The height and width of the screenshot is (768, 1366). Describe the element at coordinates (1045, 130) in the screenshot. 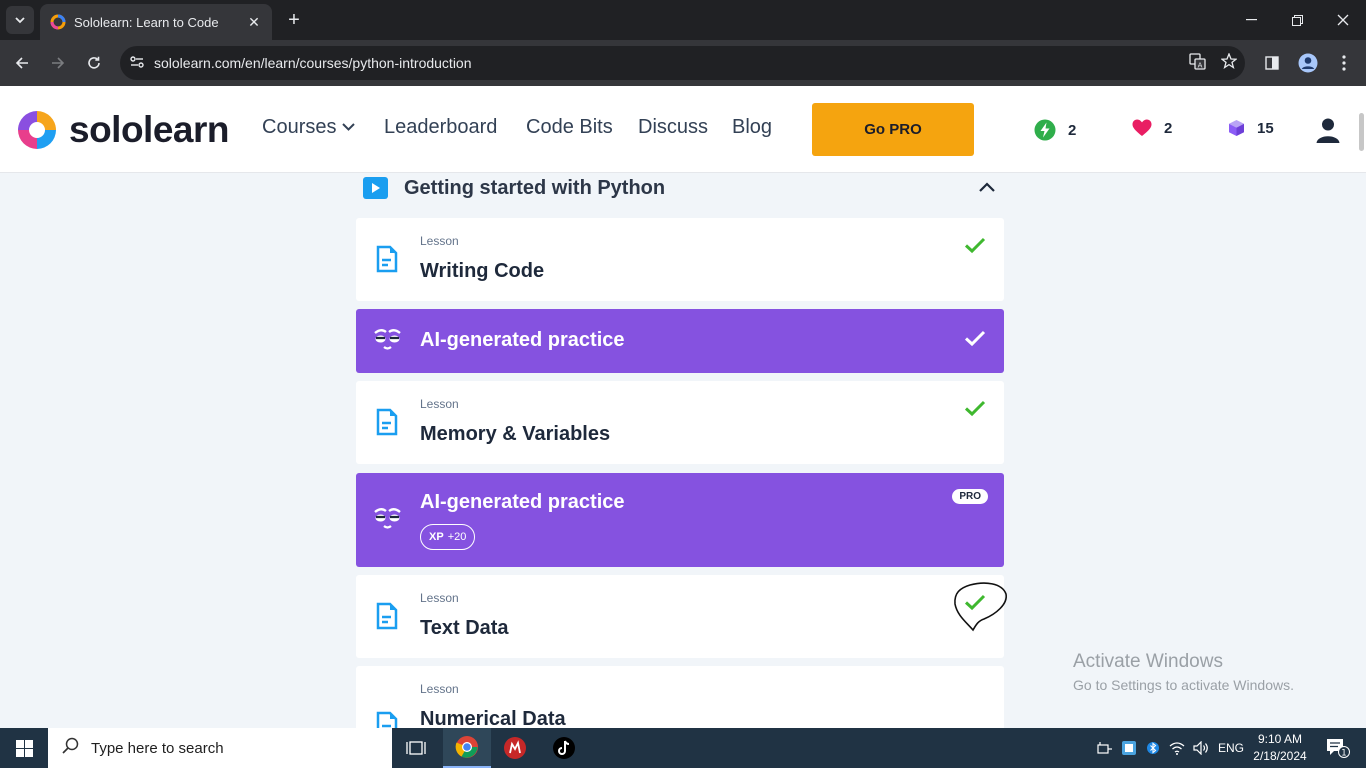

I see `lightning-icon` at that location.